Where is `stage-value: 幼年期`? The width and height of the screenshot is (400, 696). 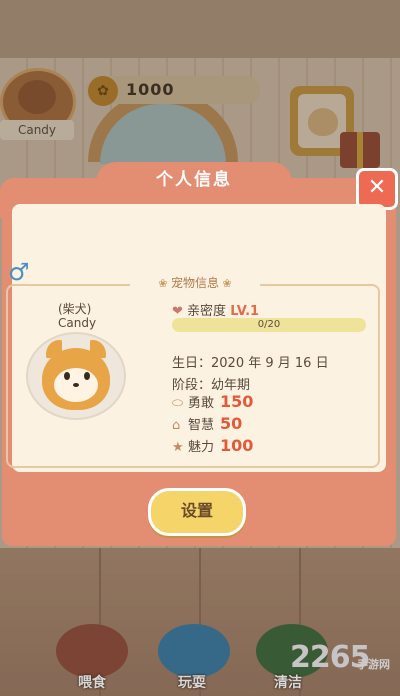 stage-value: 幼年期 is located at coordinates (231, 385).